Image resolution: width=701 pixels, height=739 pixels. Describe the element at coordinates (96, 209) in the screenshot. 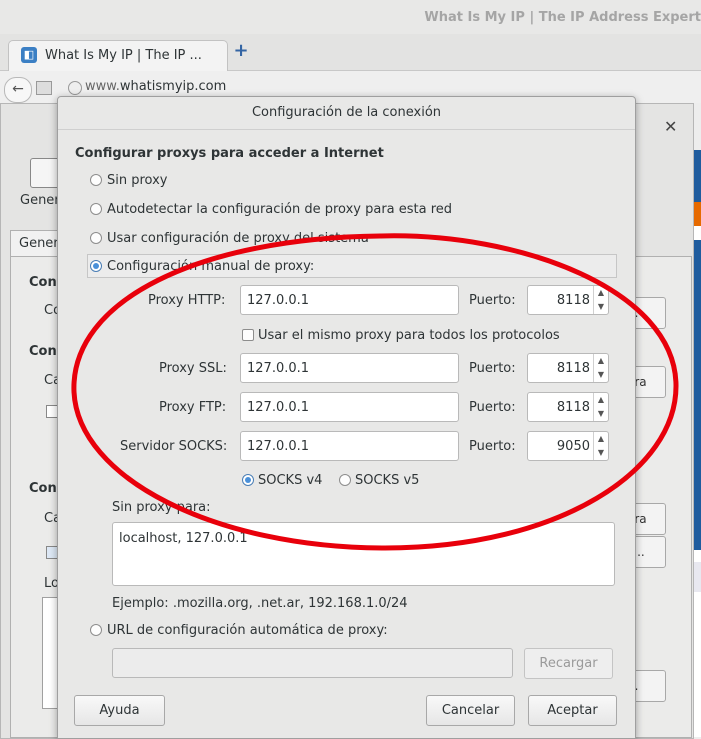

I see `radio-autodetect` at that location.